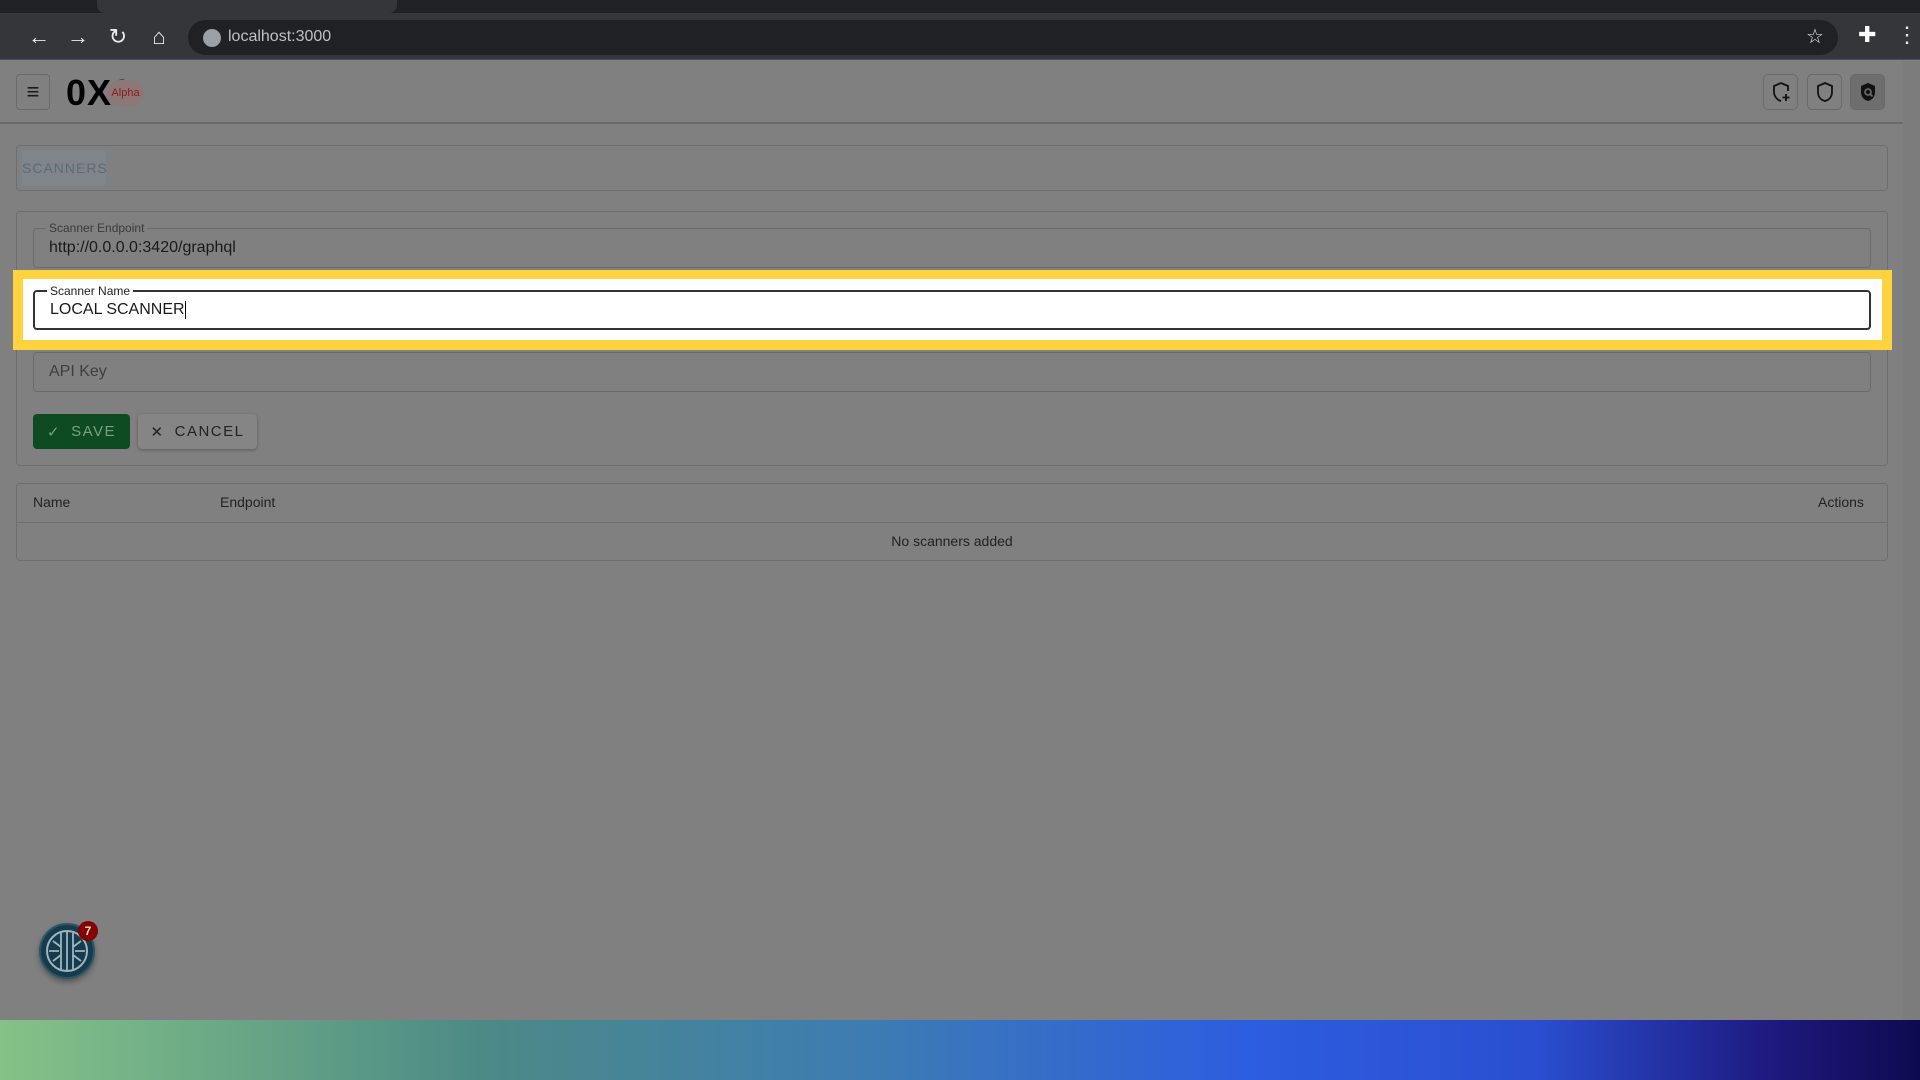 Image resolution: width=1920 pixels, height=1080 pixels. What do you see at coordinates (117, 310) in the screenshot?
I see `field-value: LOCAL SCANNER` at bounding box center [117, 310].